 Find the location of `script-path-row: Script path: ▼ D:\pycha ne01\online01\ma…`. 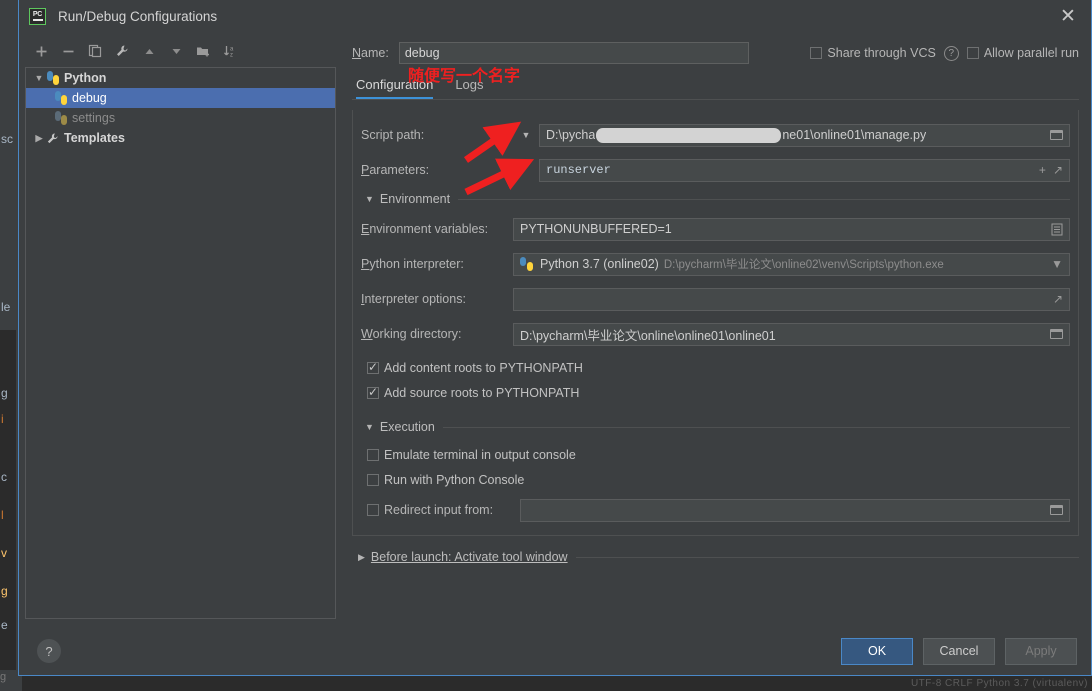

script-path-row: Script path: ▼ D:\pycha ne01\online01\ma… is located at coordinates (715, 135).